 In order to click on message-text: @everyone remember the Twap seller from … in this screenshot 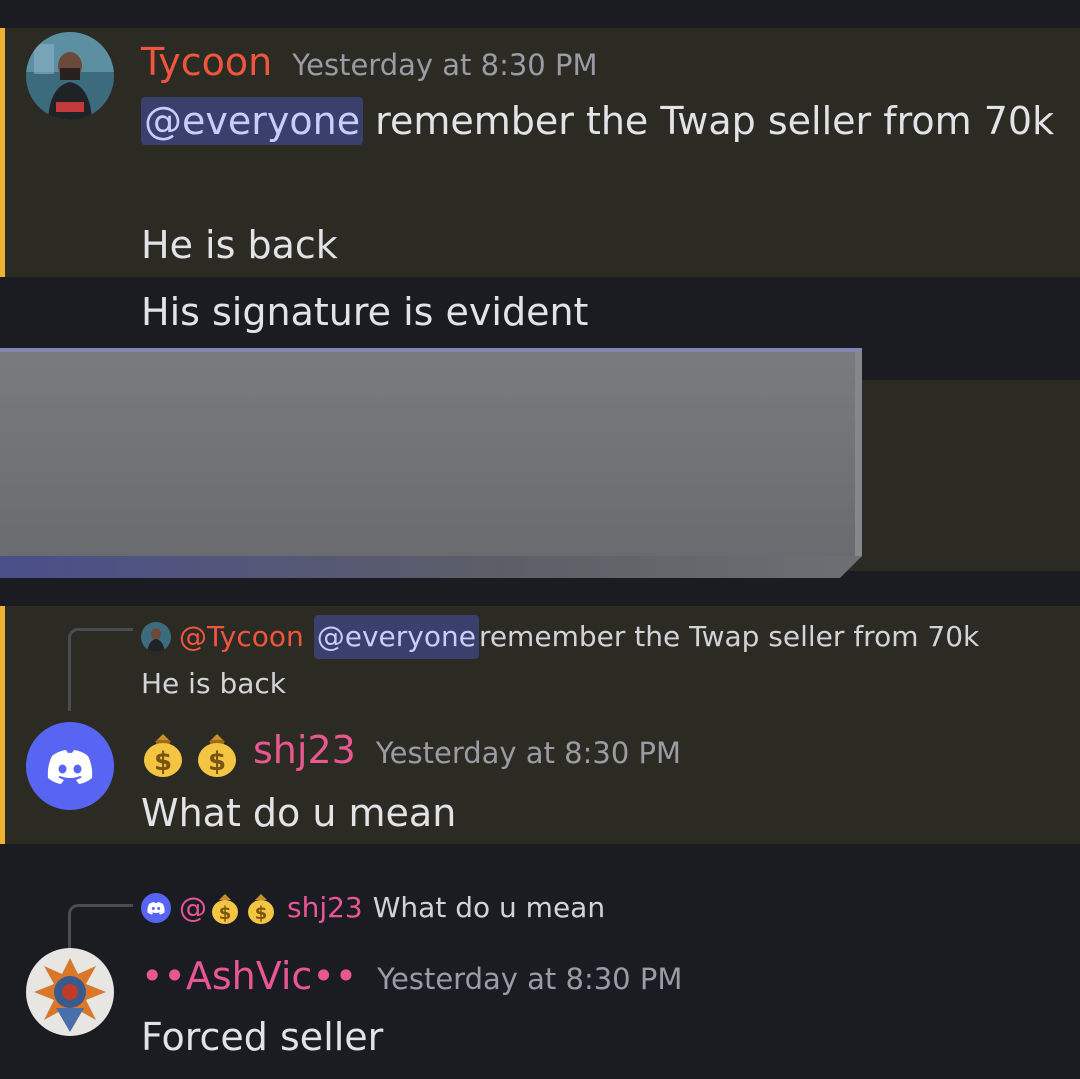, I will do `click(597, 121)`.